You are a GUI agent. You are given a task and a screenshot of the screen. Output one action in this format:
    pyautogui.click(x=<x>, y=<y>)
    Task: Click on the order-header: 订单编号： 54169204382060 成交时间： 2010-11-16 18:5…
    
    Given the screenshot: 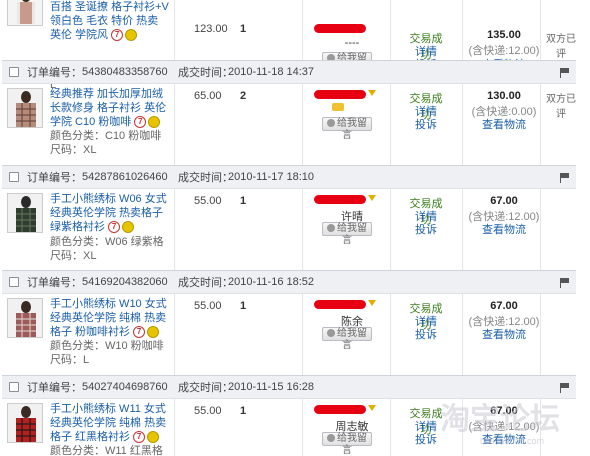 What is the action you would take?
    pyautogui.click(x=289, y=282)
    